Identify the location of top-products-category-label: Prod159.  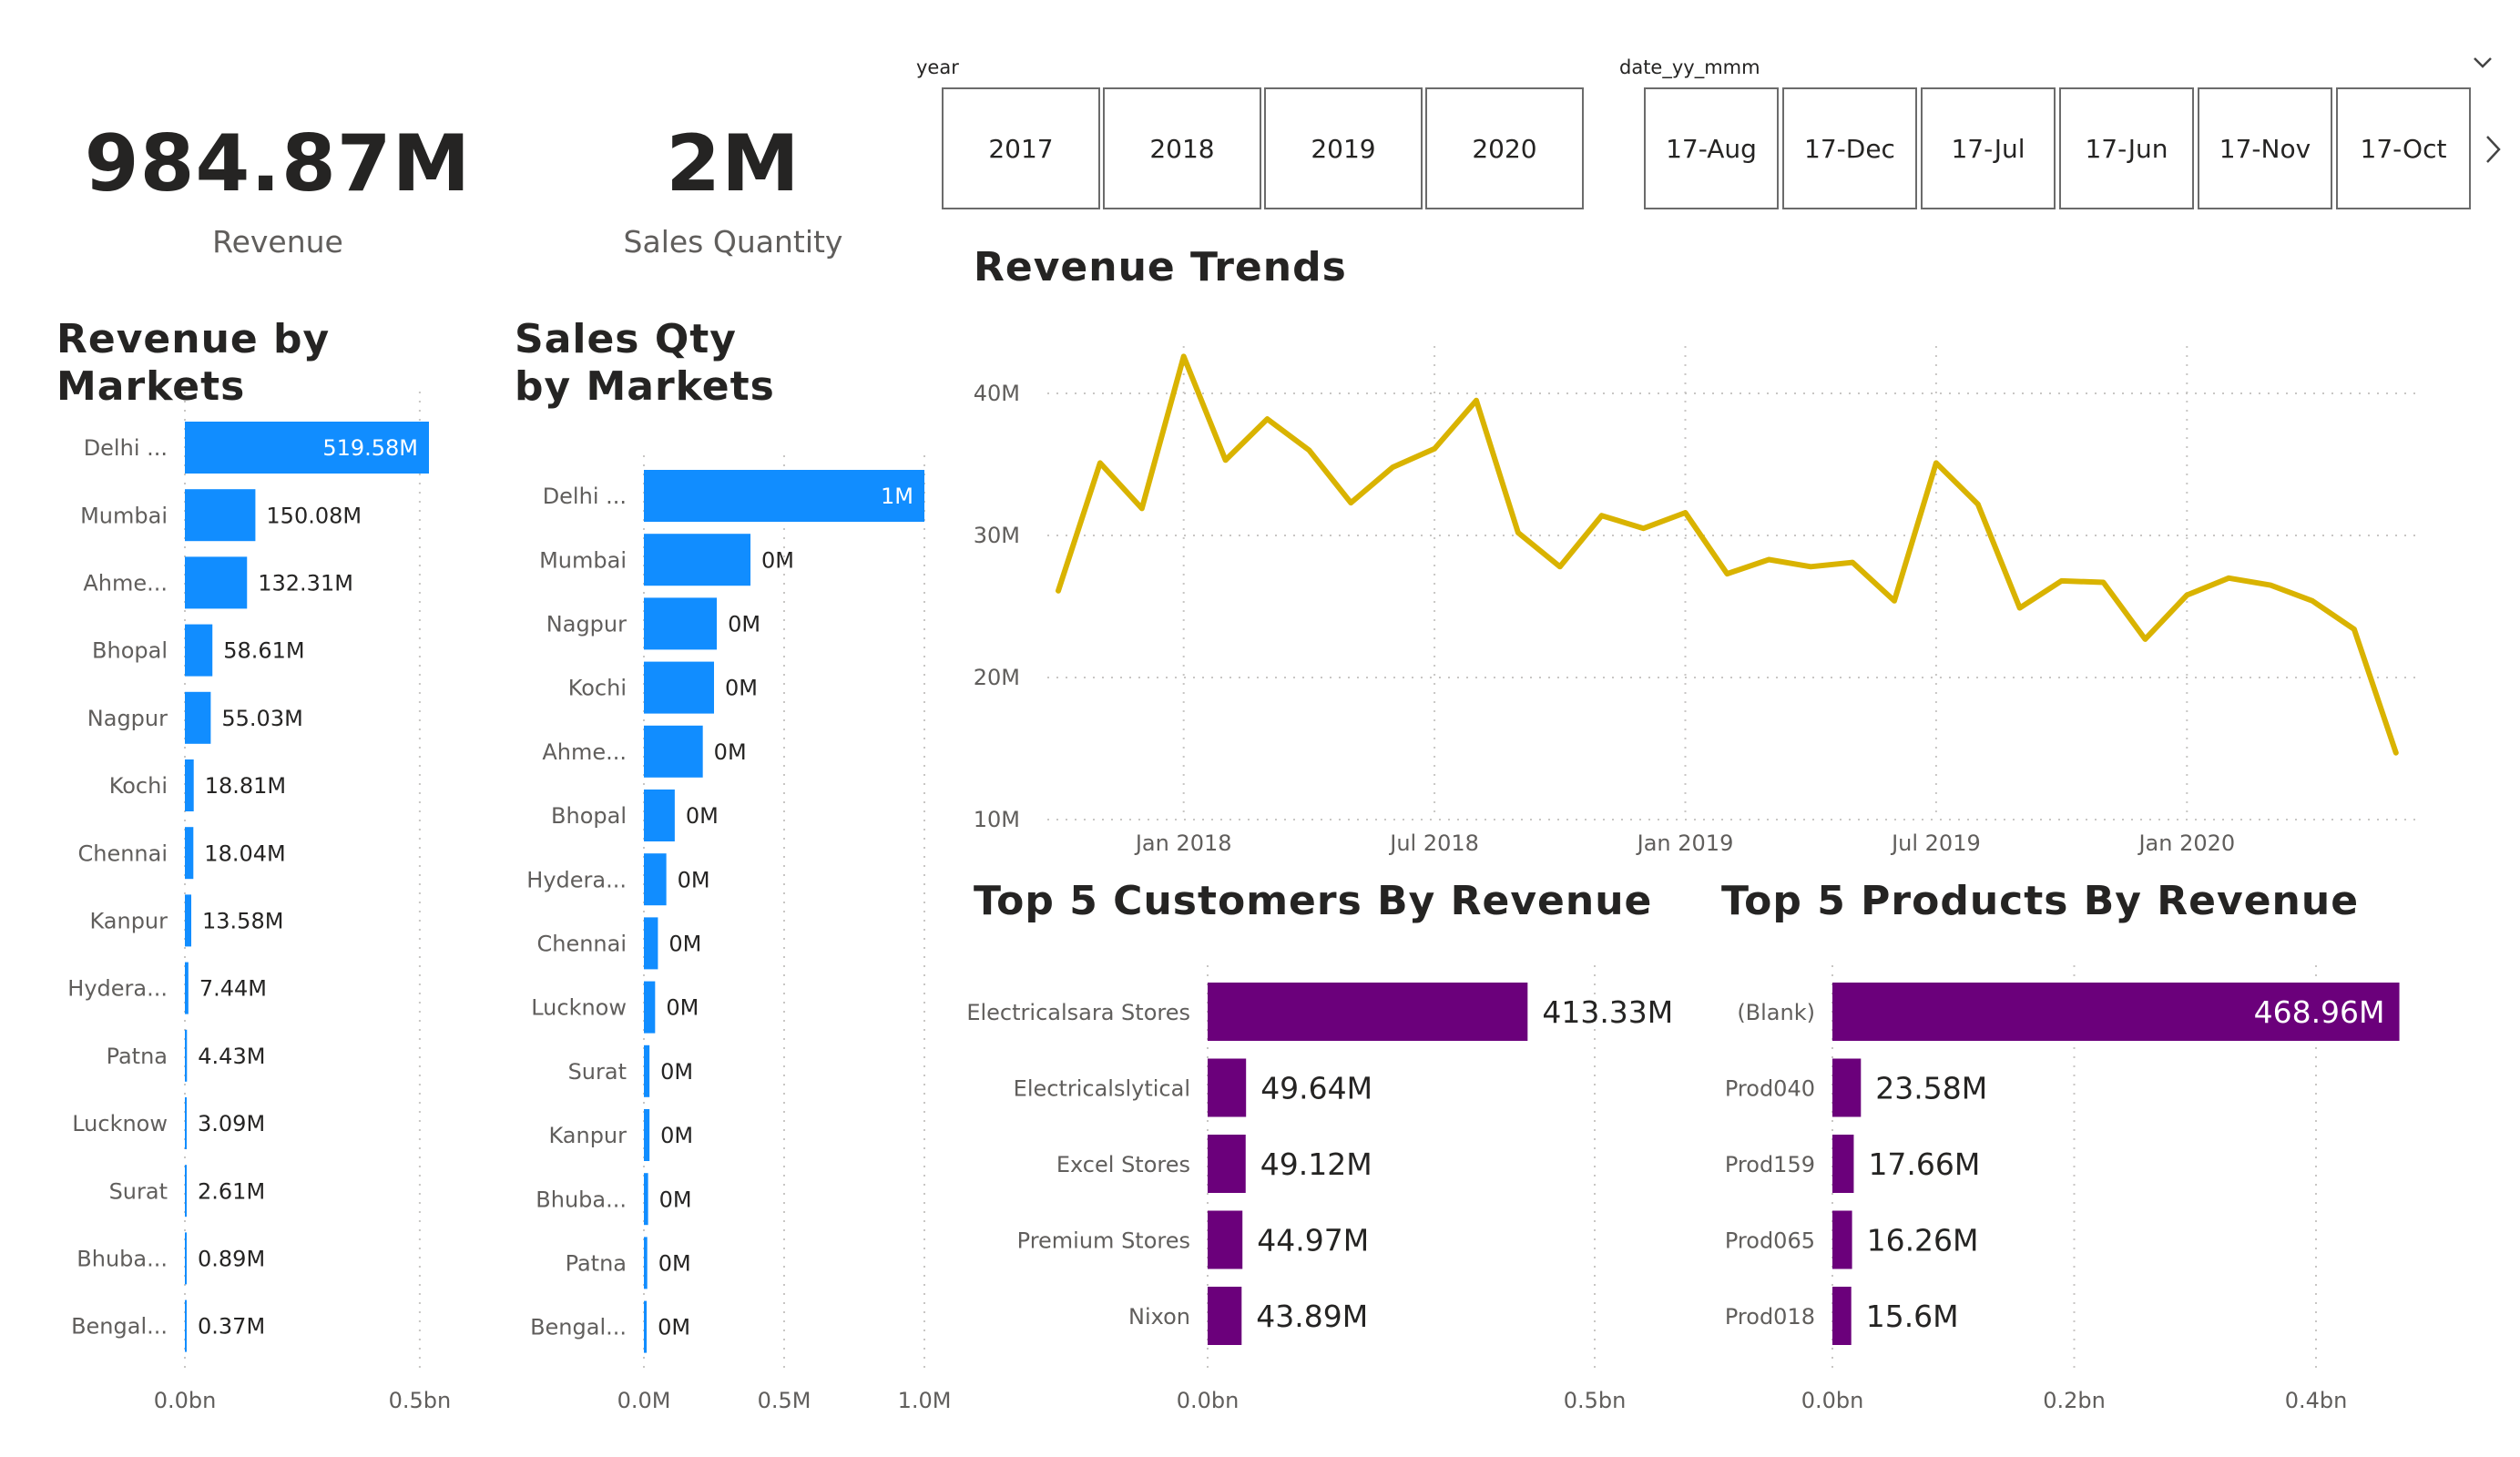
(1770, 1164).